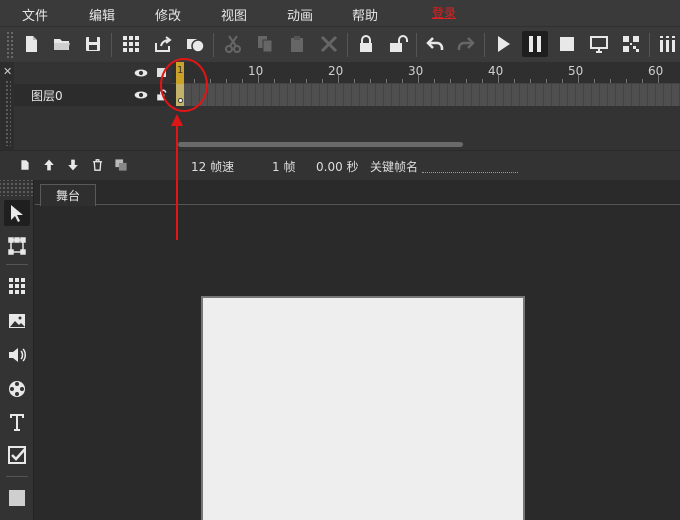 This screenshot has height=520, width=680. What do you see at coordinates (163, 44) in the screenshot?
I see `share-icon` at bounding box center [163, 44].